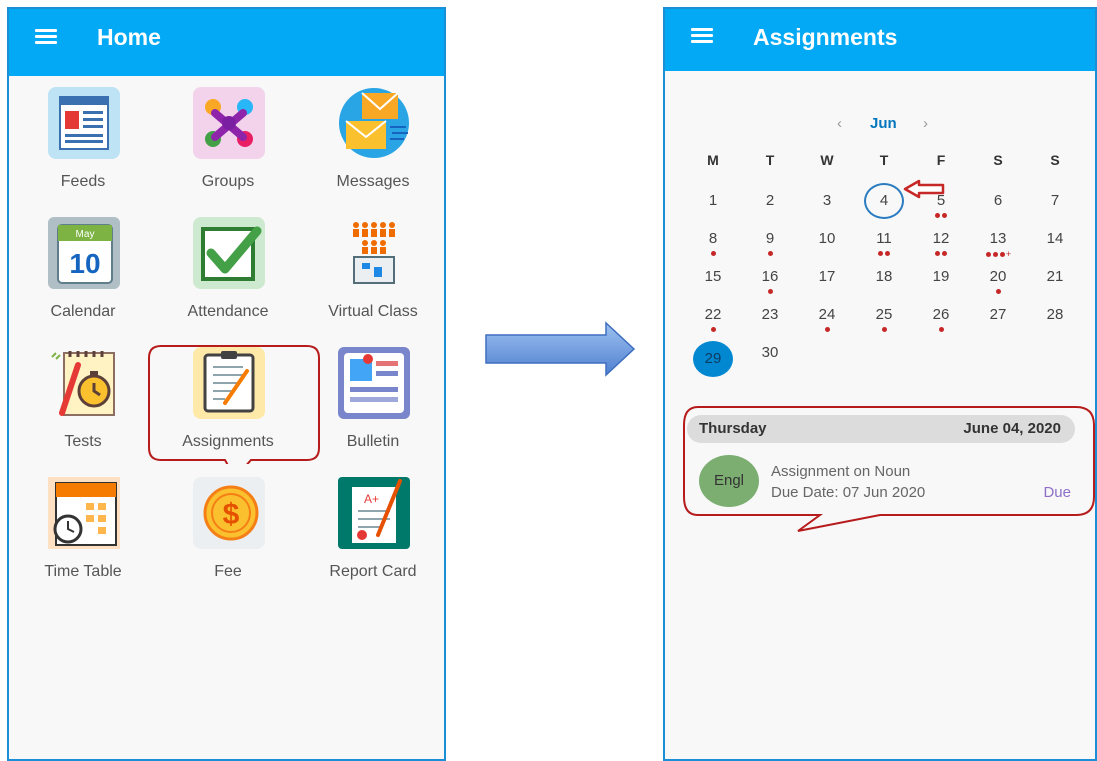 This screenshot has height=761, width=1097. Describe the element at coordinates (374, 123) in the screenshot. I see `messages-icon` at that location.